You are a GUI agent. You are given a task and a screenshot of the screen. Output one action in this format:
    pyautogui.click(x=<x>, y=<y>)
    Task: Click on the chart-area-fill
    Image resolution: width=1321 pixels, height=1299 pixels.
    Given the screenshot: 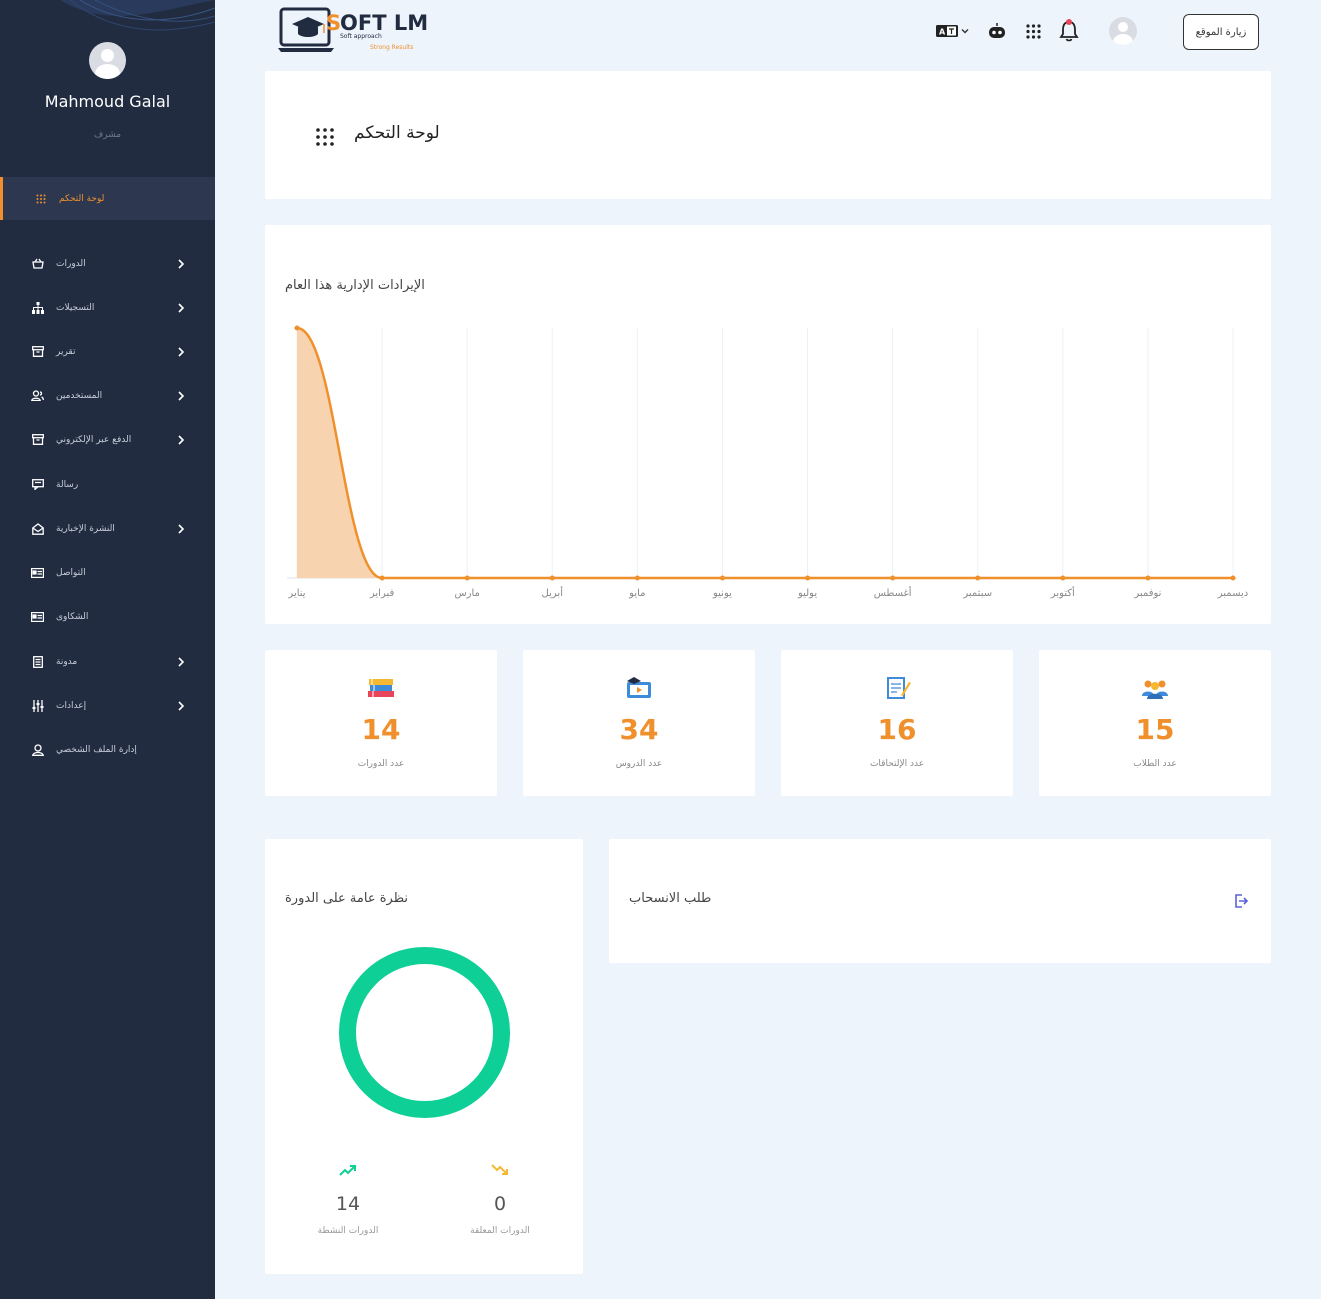 What is the action you would take?
    pyautogui.click(x=765, y=453)
    